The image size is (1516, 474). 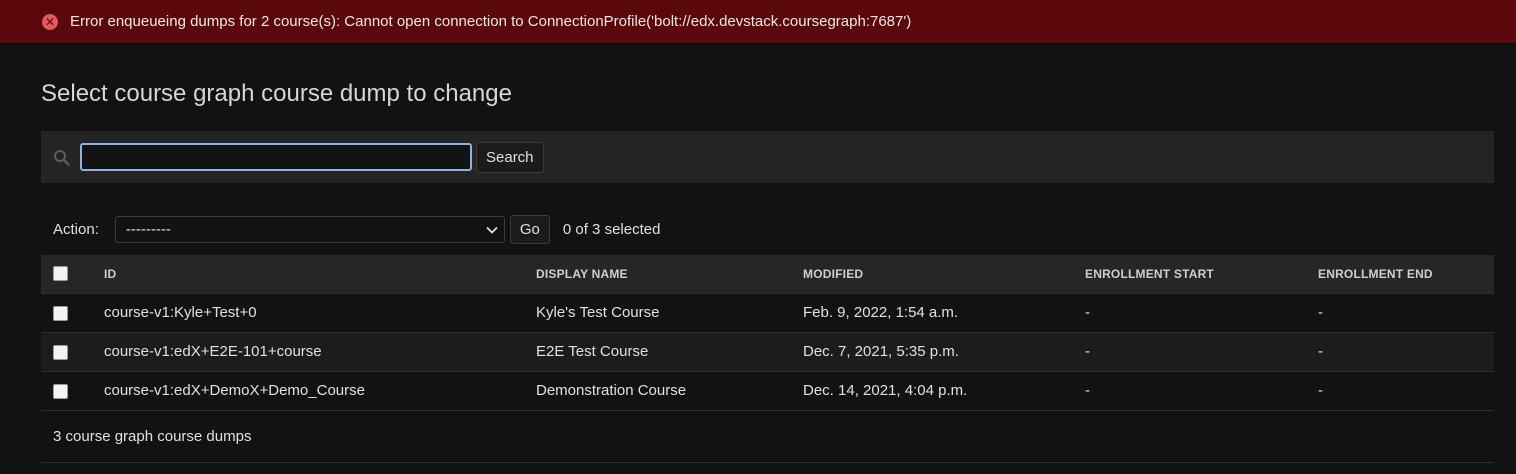 I want to click on course-id-link: course-v1:edX+DemoX+Demo_Course, so click(x=319, y=390).